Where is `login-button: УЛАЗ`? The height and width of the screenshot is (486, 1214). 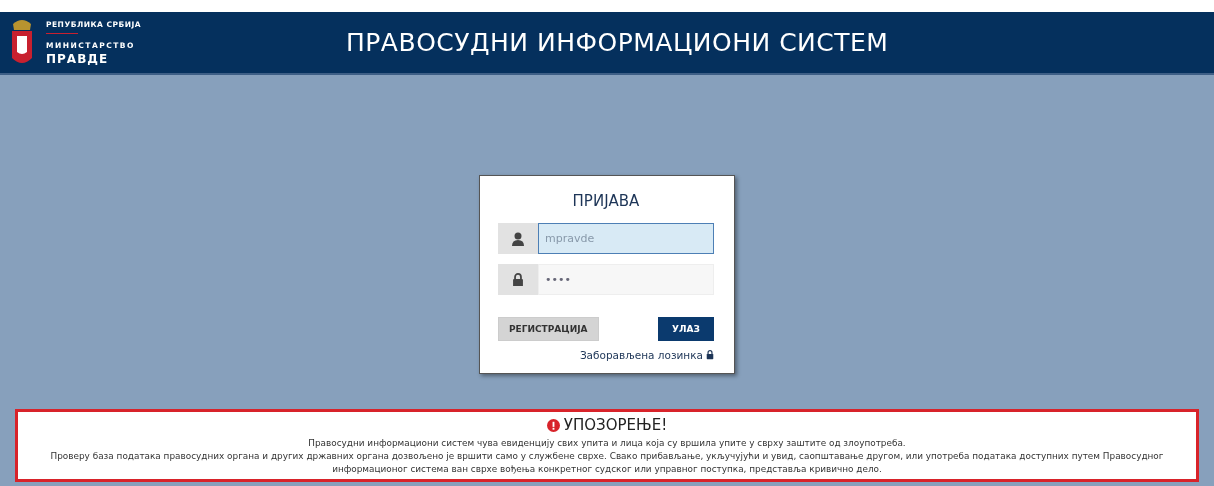
login-button: УЛАЗ is located at coordinates (686, 329).